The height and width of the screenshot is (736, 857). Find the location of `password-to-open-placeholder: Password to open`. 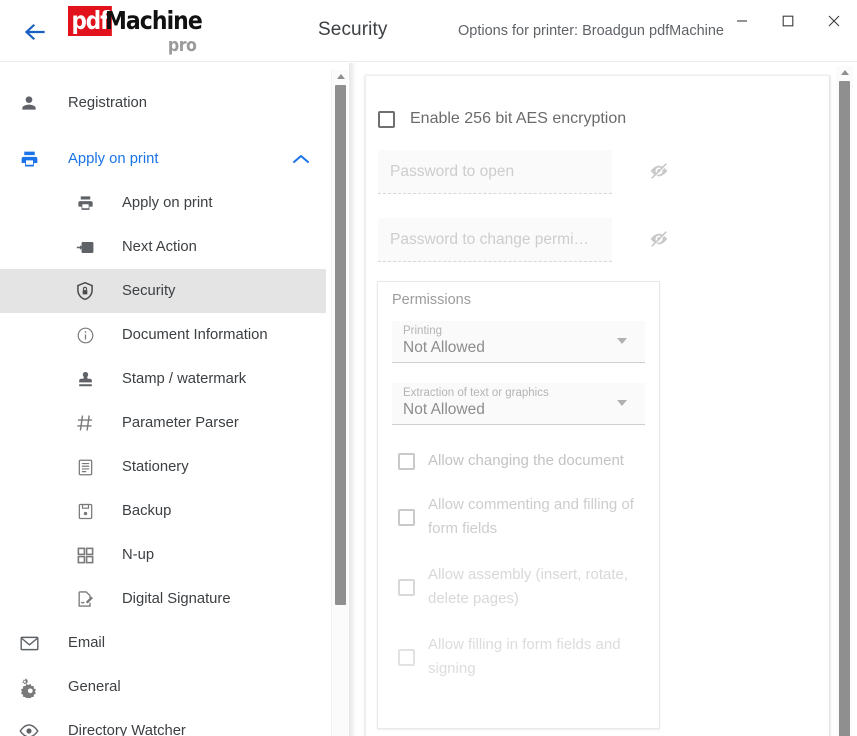

password-to-open-placeholder: Password to open is located at coordinates (452, 171).